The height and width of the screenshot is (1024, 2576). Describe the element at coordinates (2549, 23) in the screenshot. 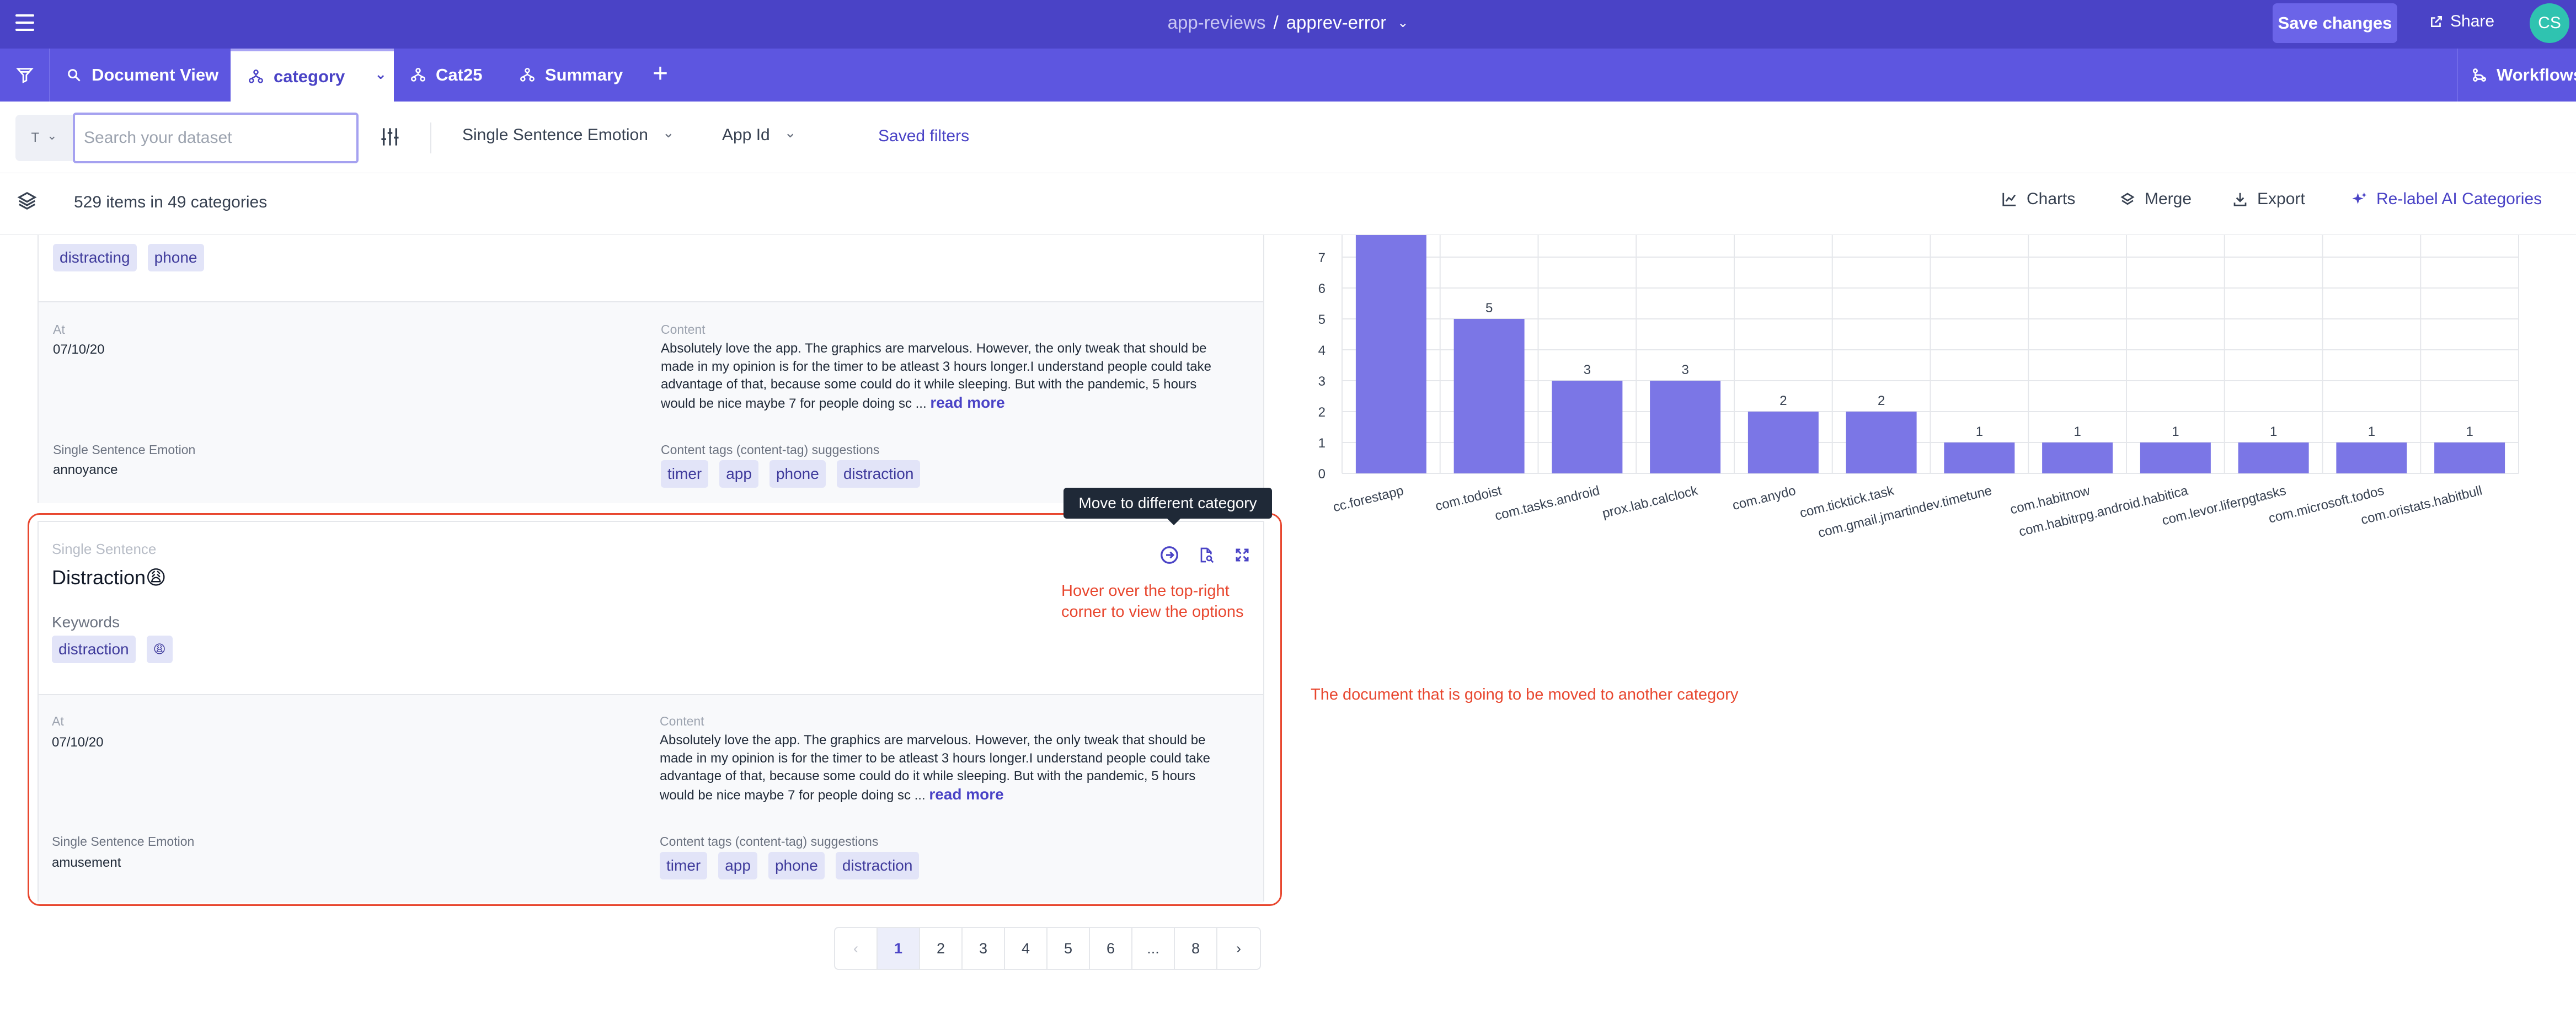

I see `avatar: CS` at that location.